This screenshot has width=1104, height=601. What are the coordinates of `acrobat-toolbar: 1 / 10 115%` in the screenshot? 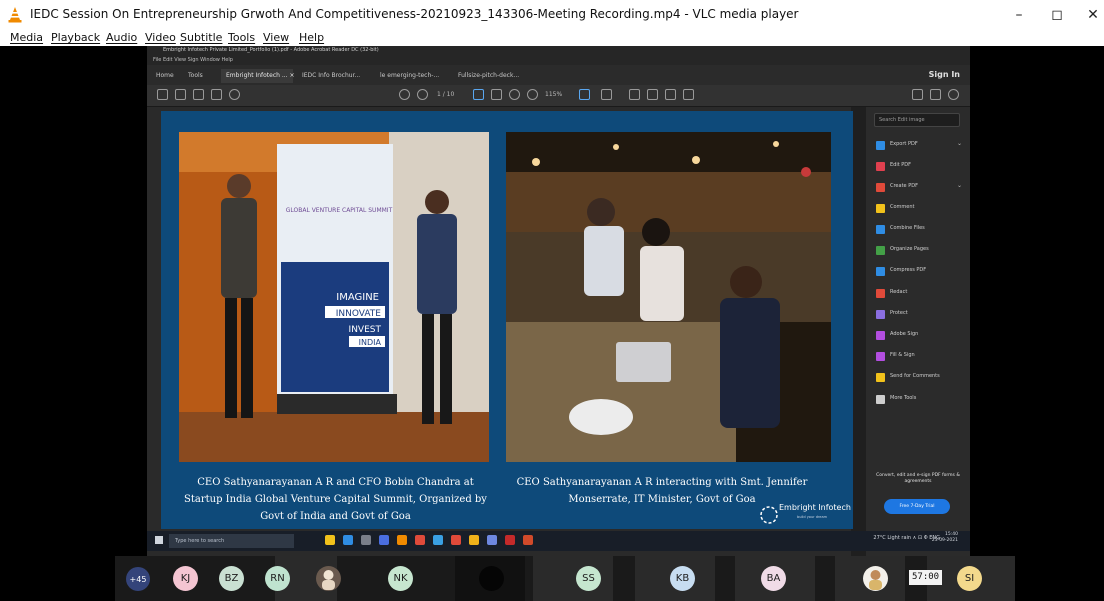 It's located at (558, 96).